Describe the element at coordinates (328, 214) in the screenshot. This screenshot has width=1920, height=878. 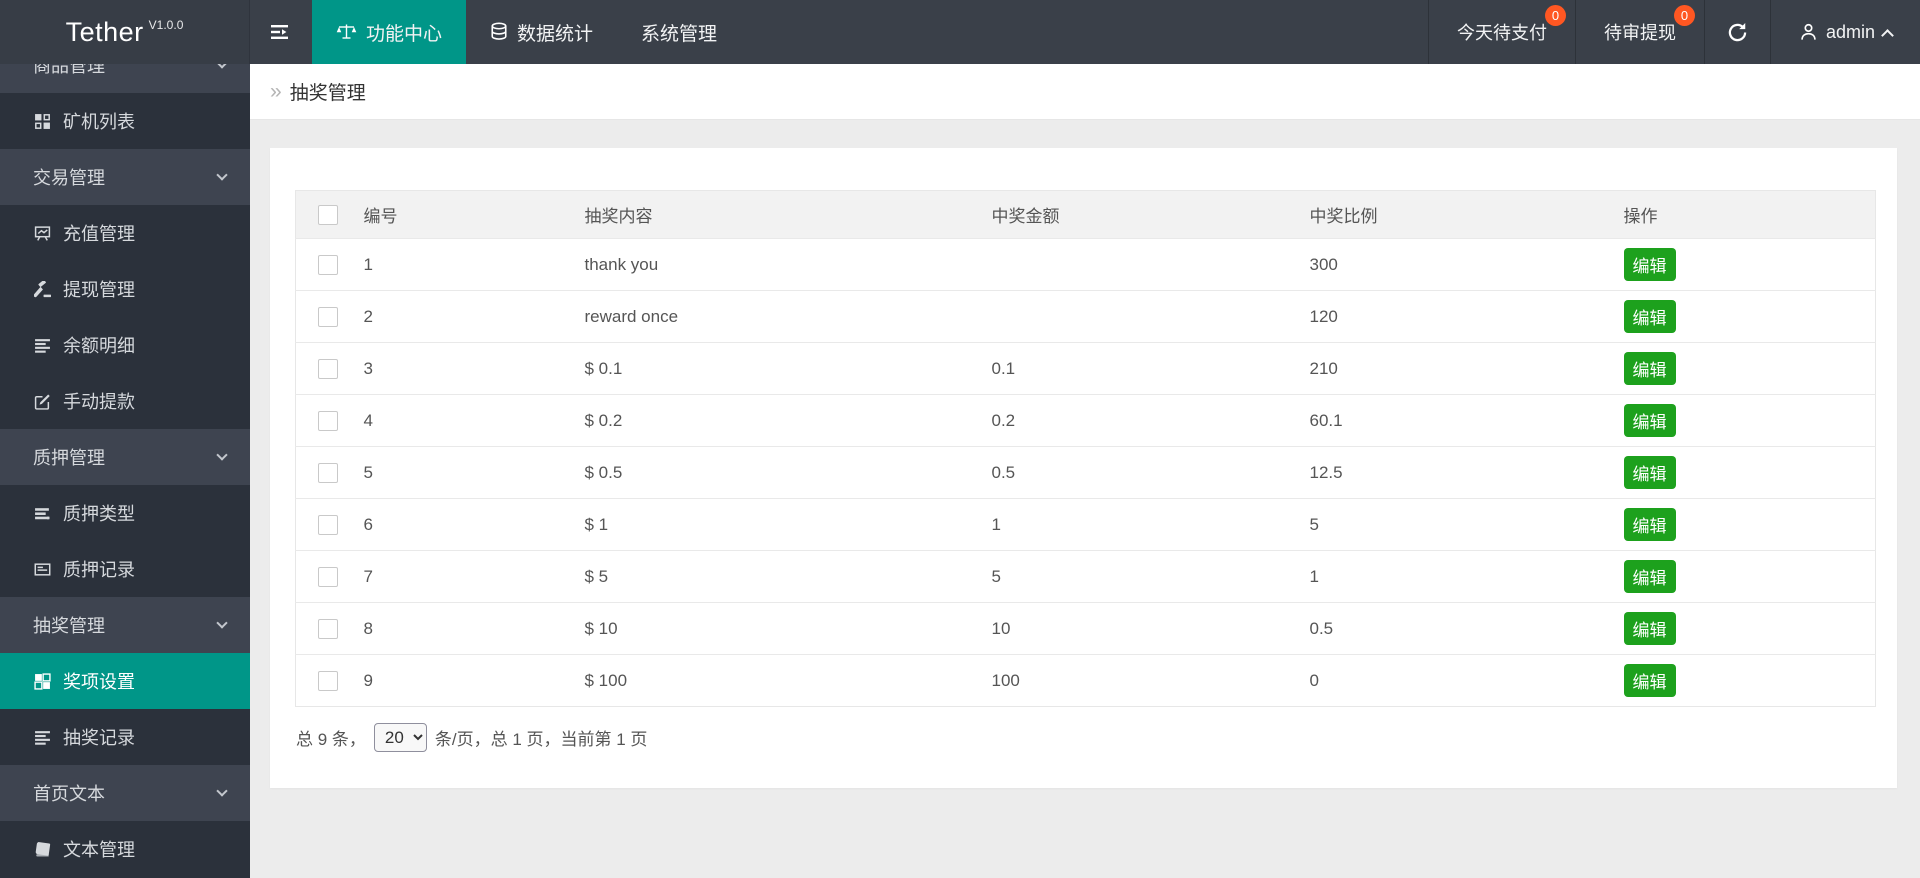
I see `select-all-checkbox` at that location.